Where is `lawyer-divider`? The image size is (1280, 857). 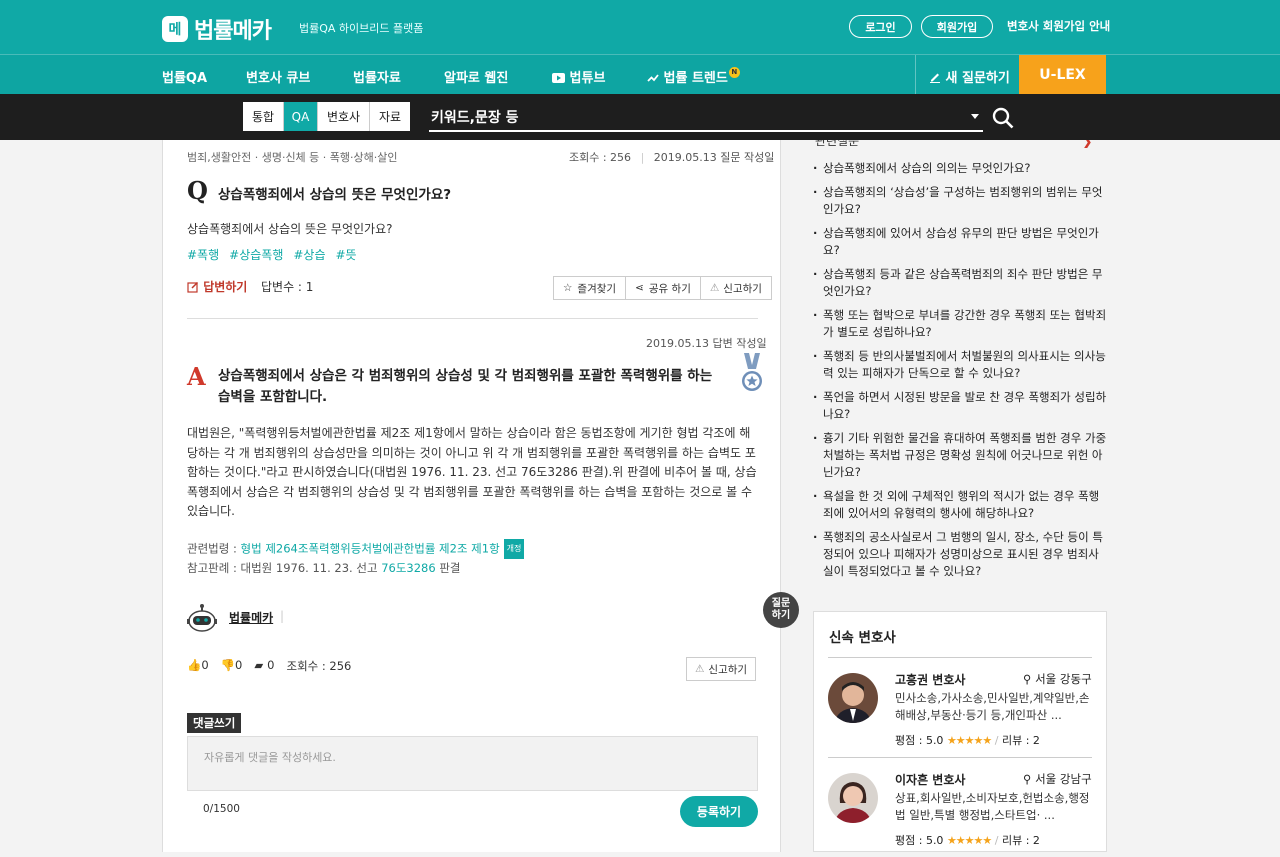
lawyer-divider is located at coordinates (960, 757).